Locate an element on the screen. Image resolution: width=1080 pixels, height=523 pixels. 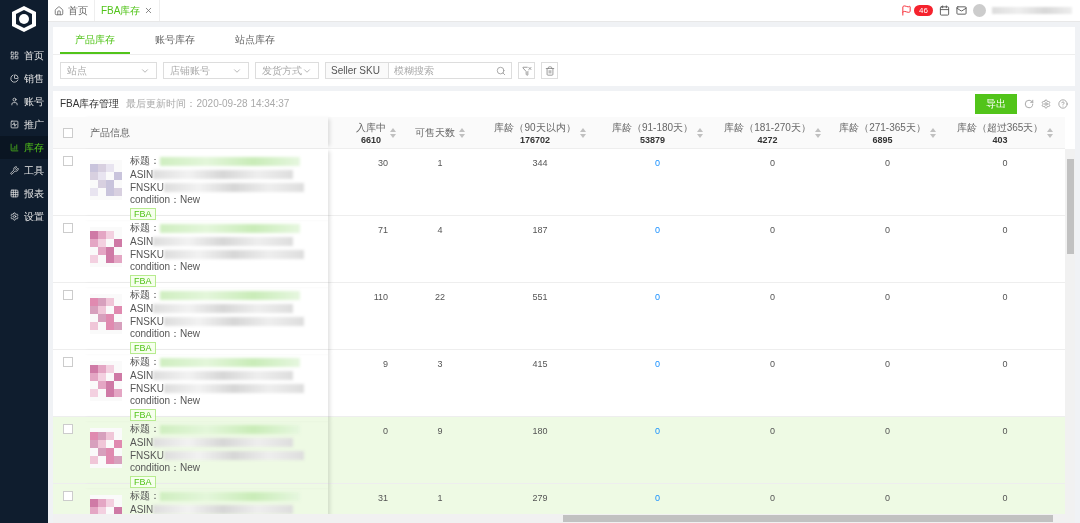
column-total: 6610 is located at coordinates (371, 139).